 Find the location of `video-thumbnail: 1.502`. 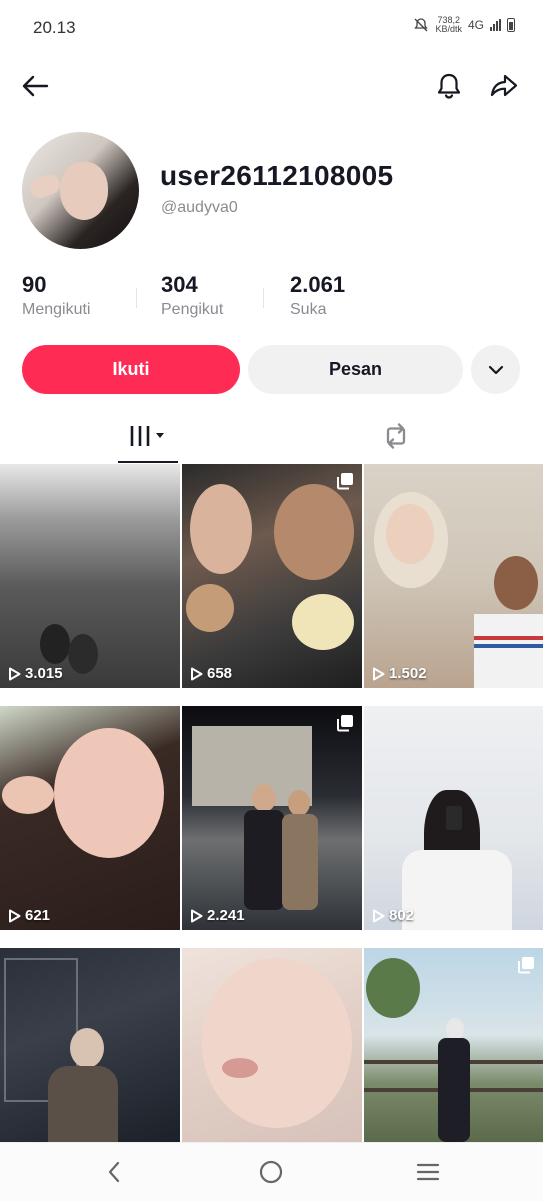

video-thumbnail: 1.502 is located at coordinates (453, 576).